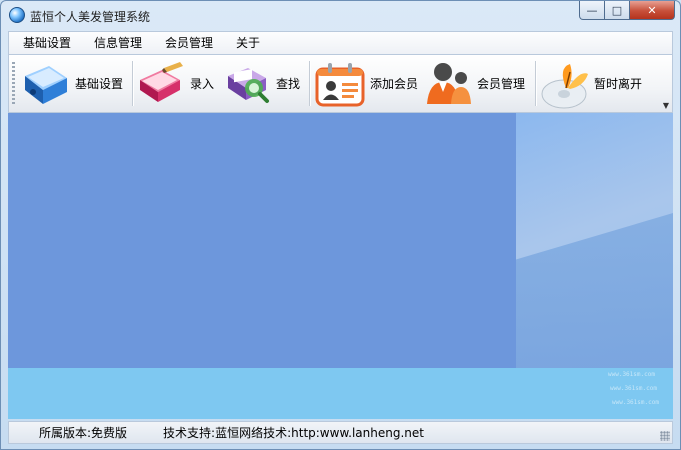 The height and width of the screenshot is (450, 681). I want to click on butterfly-disc-icon, so click(564, 85).